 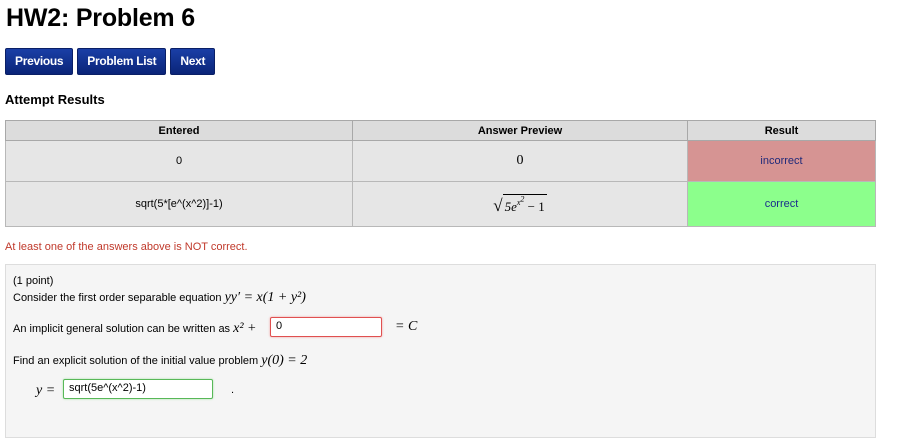 I want to click on header-answer-preview: Answer Preview, so click(x=520, y=130).